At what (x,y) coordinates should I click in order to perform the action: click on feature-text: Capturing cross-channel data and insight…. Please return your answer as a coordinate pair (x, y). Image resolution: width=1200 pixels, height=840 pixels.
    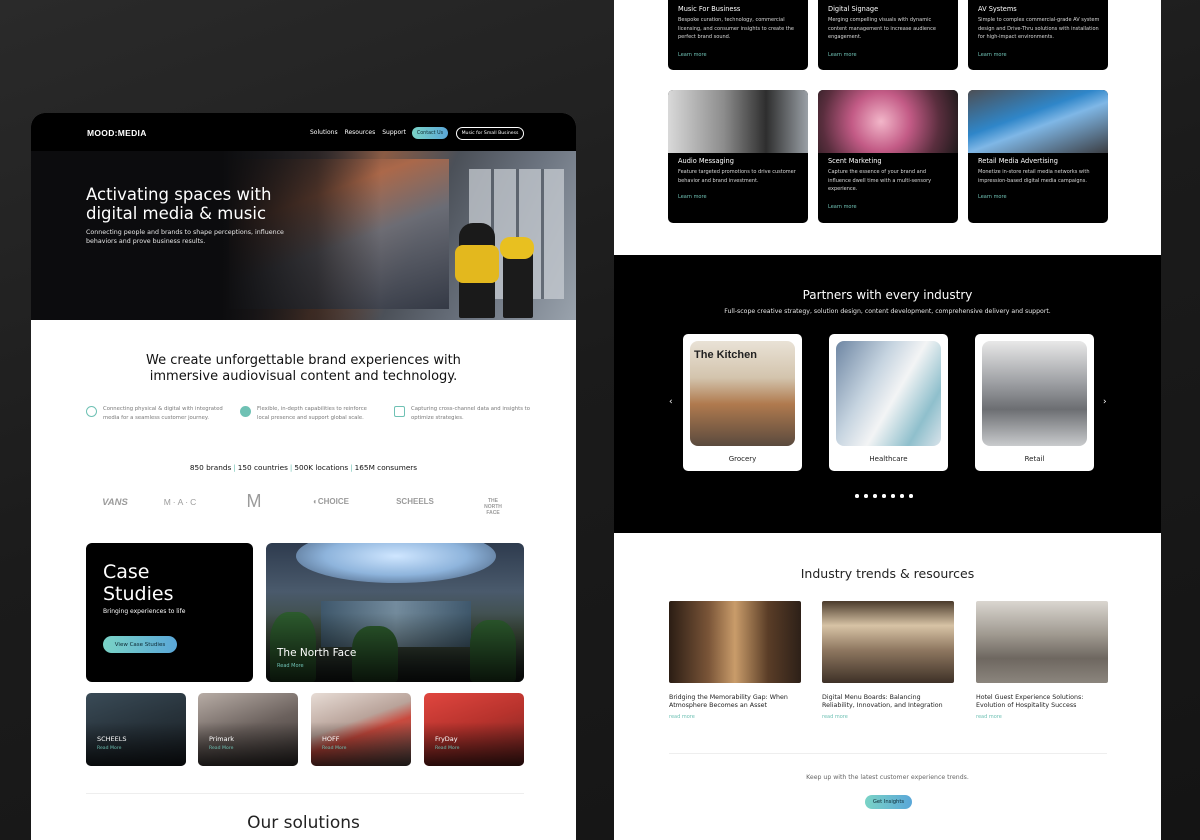
    Looking at the image, I should click on (470, 413).